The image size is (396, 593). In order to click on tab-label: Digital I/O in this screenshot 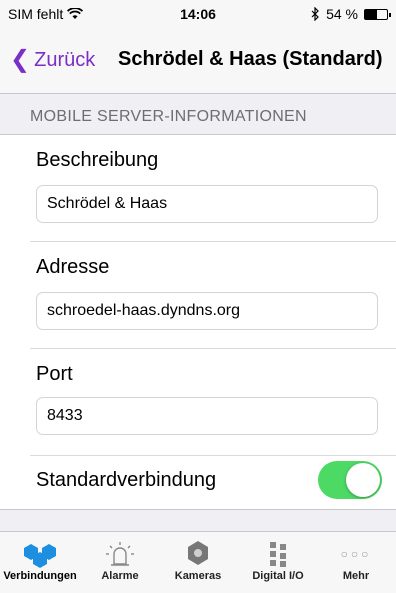, I will do `click(278, 576)`.